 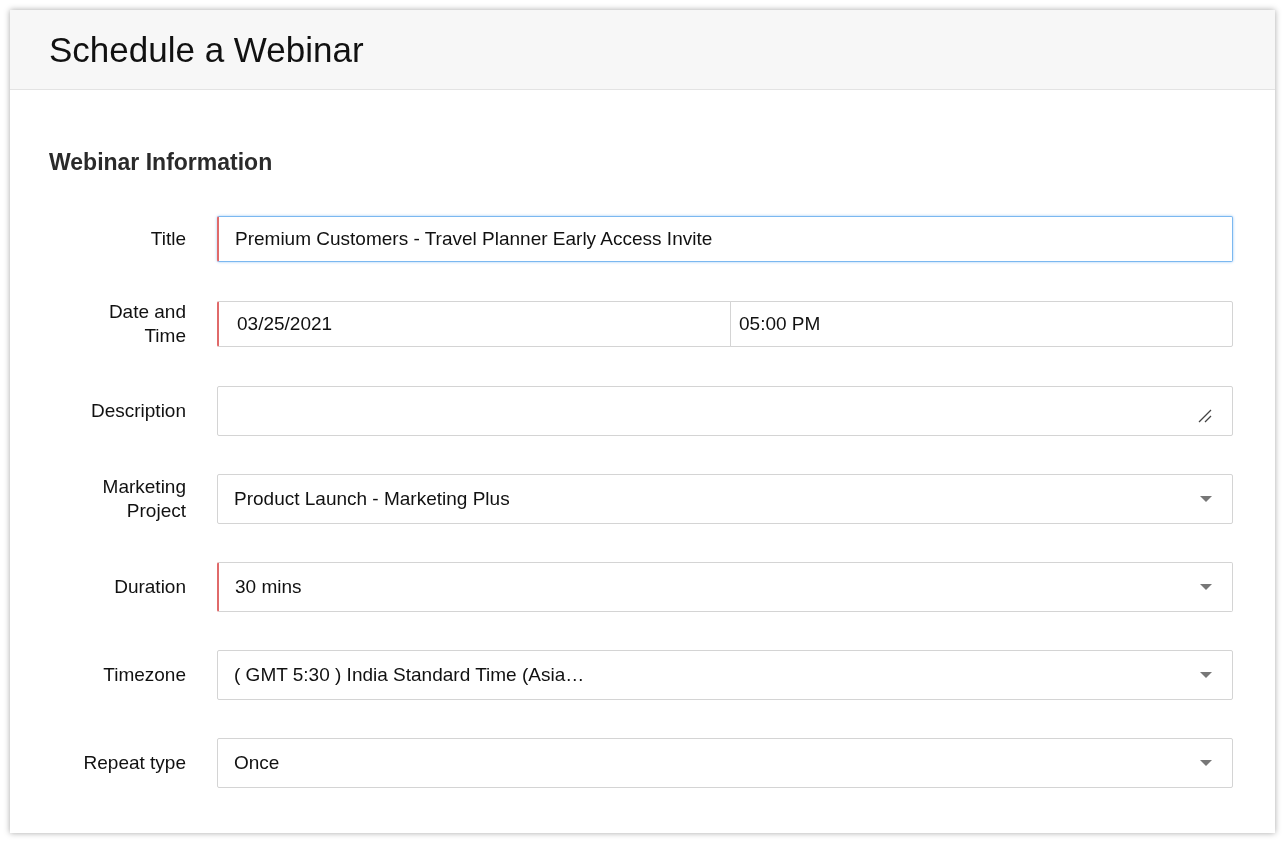 I want to click on select-field: Once, so click(x=725, y=763).